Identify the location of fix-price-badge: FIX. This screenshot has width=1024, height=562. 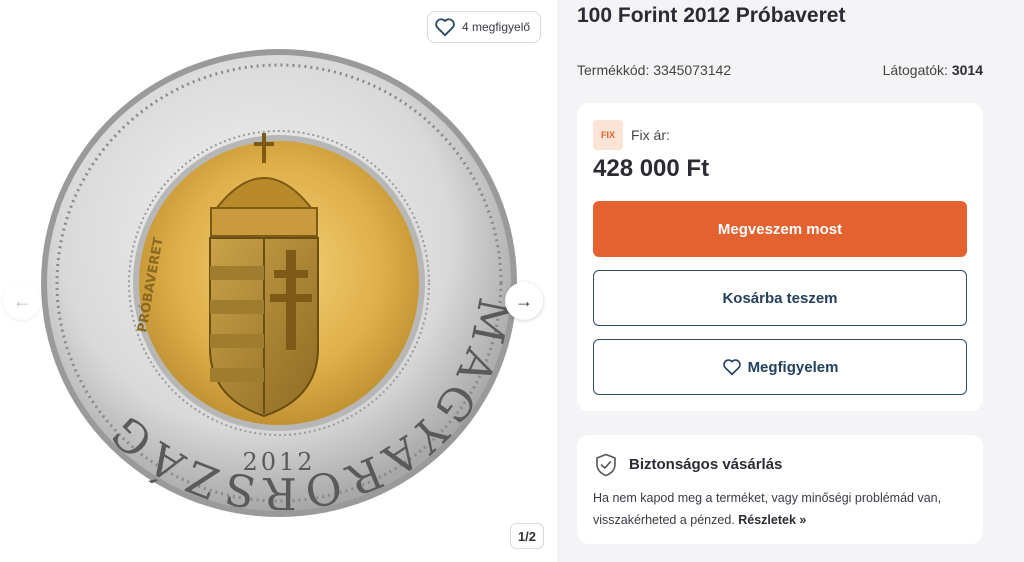
(608, 135).